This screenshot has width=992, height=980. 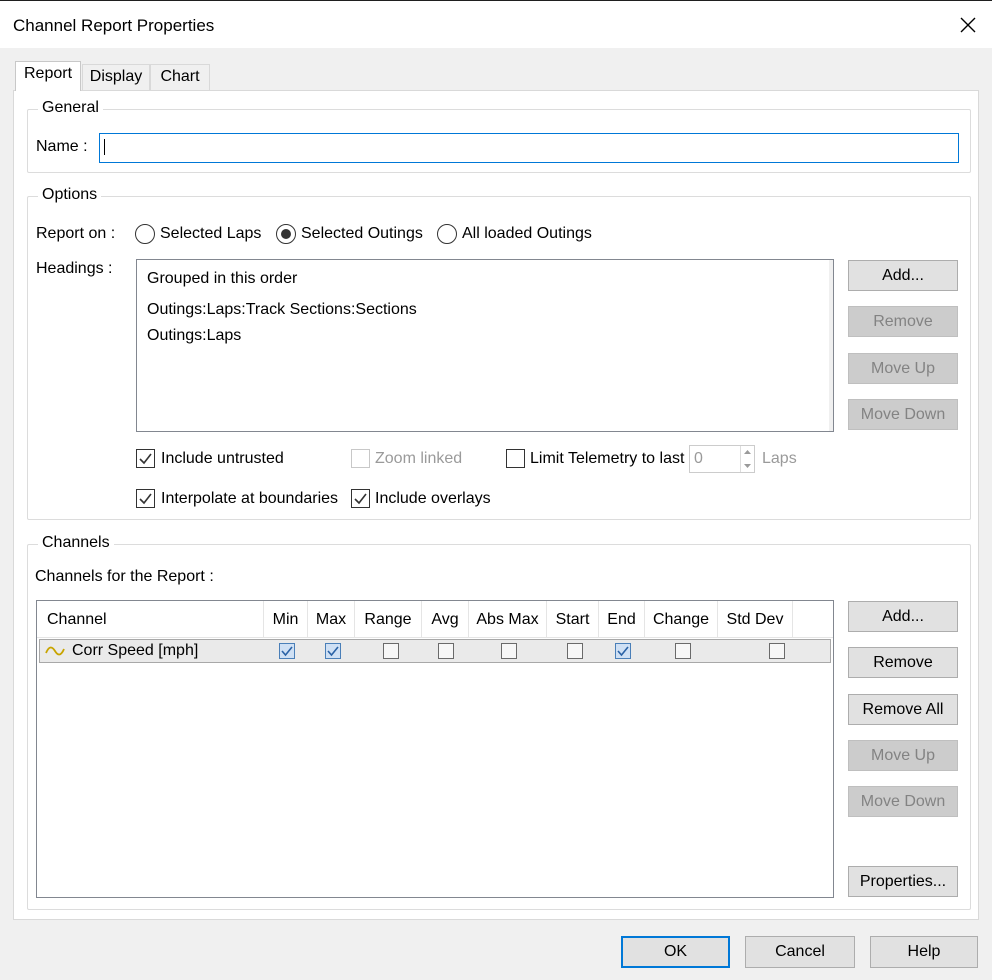 I want to click on channels-remove-all-button: Remove All, so click(x=903, y=709).